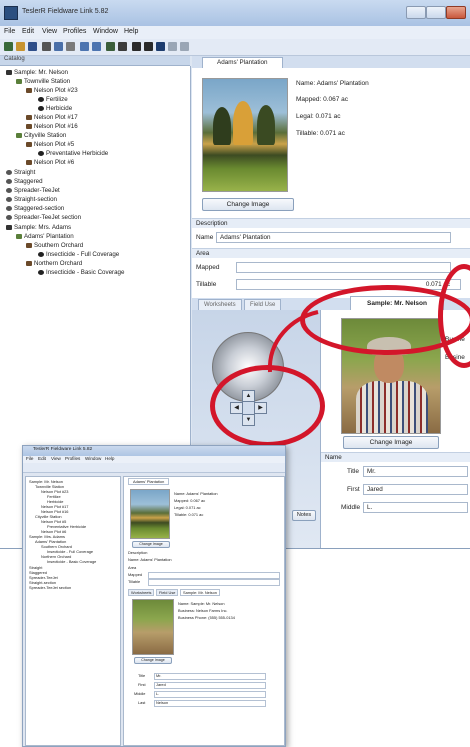  Describe the element at coordinates (32, 46) in the screenshot. I see `save-icon` at that location.